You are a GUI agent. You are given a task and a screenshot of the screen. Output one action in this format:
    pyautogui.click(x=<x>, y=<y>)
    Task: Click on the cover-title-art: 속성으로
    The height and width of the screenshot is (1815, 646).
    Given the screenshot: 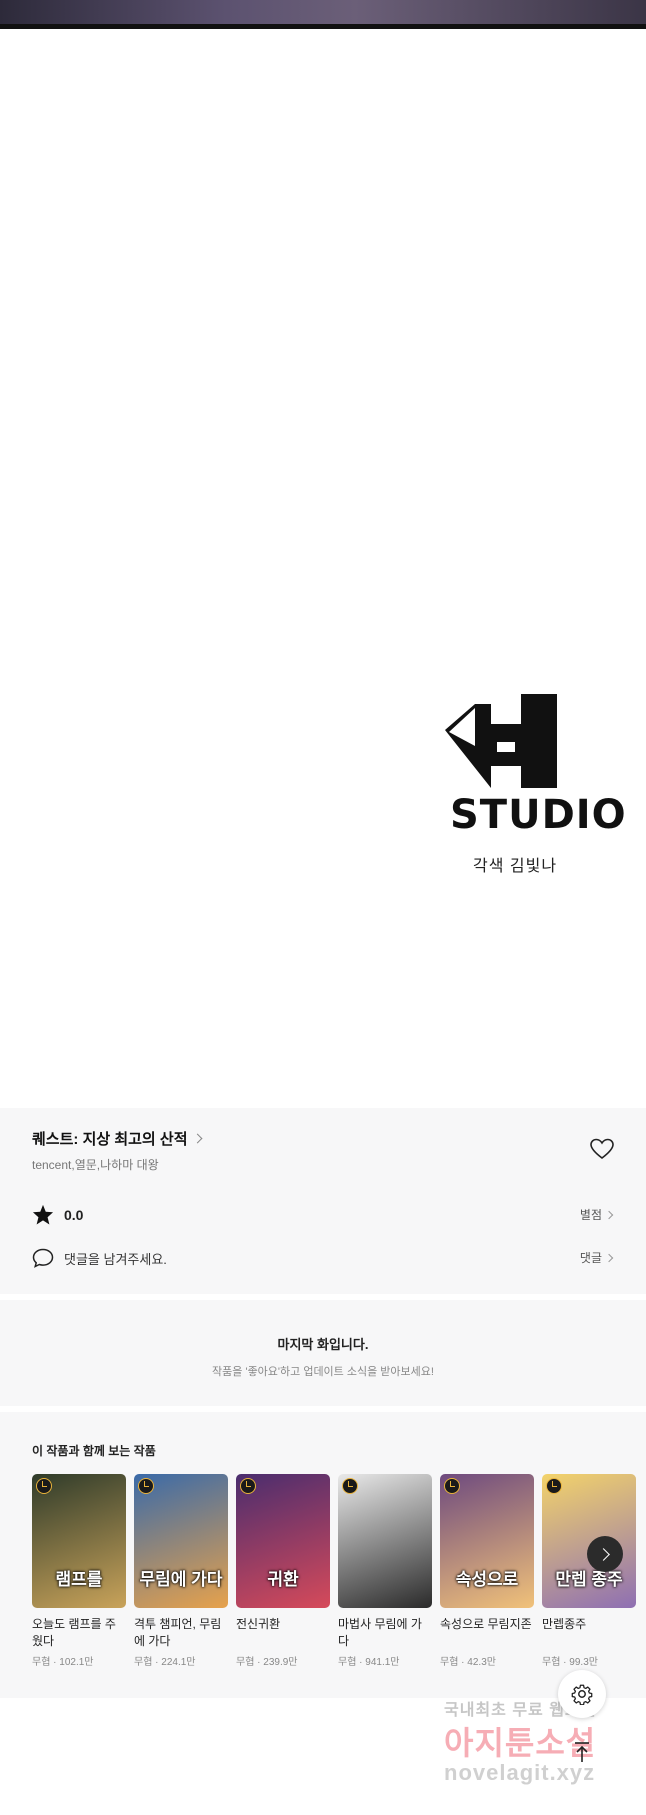 What is the action you would take?
    pyautogui.click(x=487, y=1579)
    